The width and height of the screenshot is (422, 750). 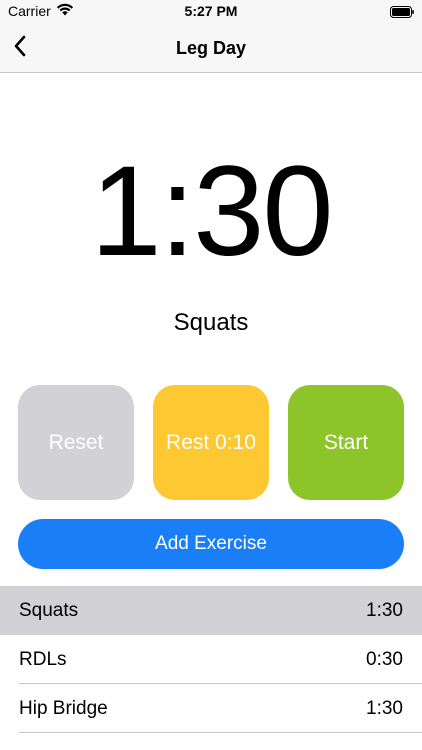 What do you see at coordinates (346, 442) in the screenshot?
I see `start-button: Start` at bounding box center [346, 442].